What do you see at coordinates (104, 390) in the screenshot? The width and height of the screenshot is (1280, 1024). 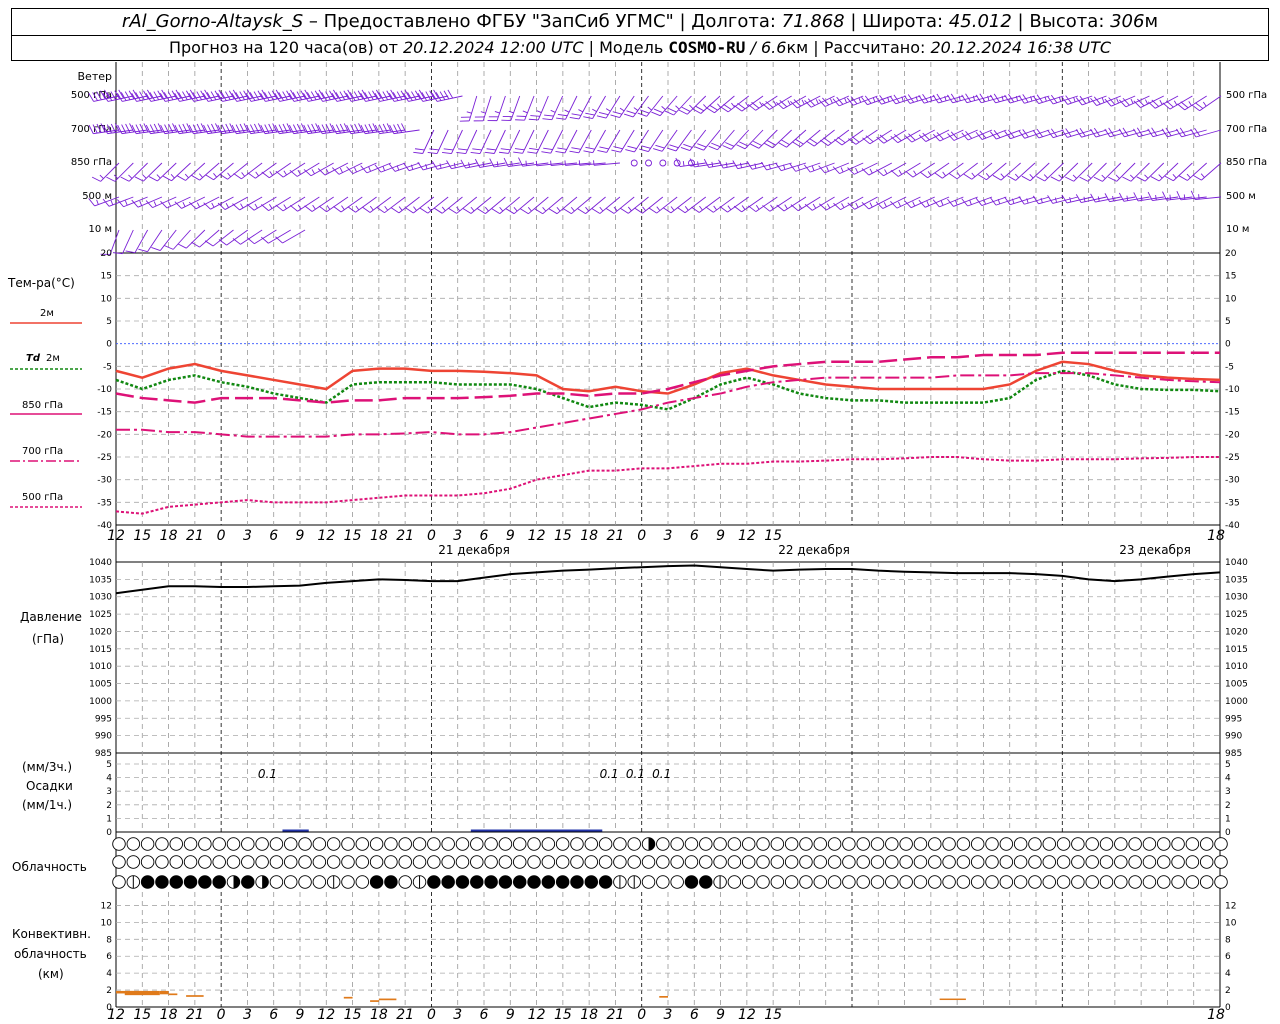 I see `temp-tick-left: -10` at bounding box center [104, 390].